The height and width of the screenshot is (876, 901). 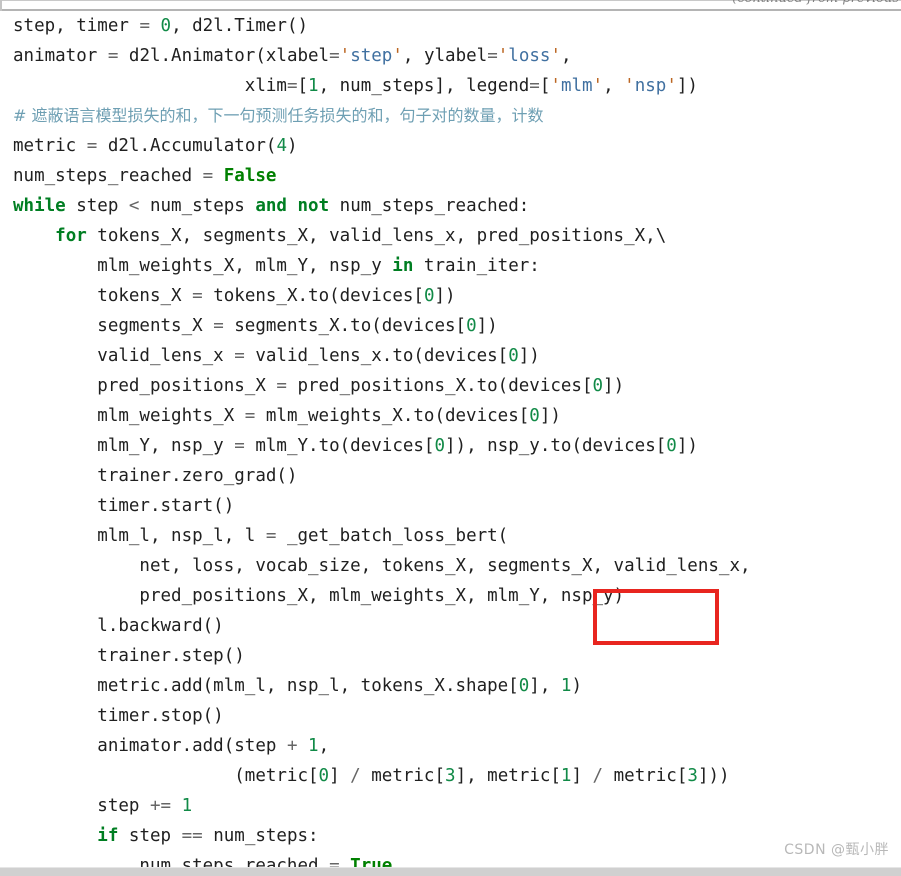 I want to click on code-token-kw: for, so click(x=71, y=236).